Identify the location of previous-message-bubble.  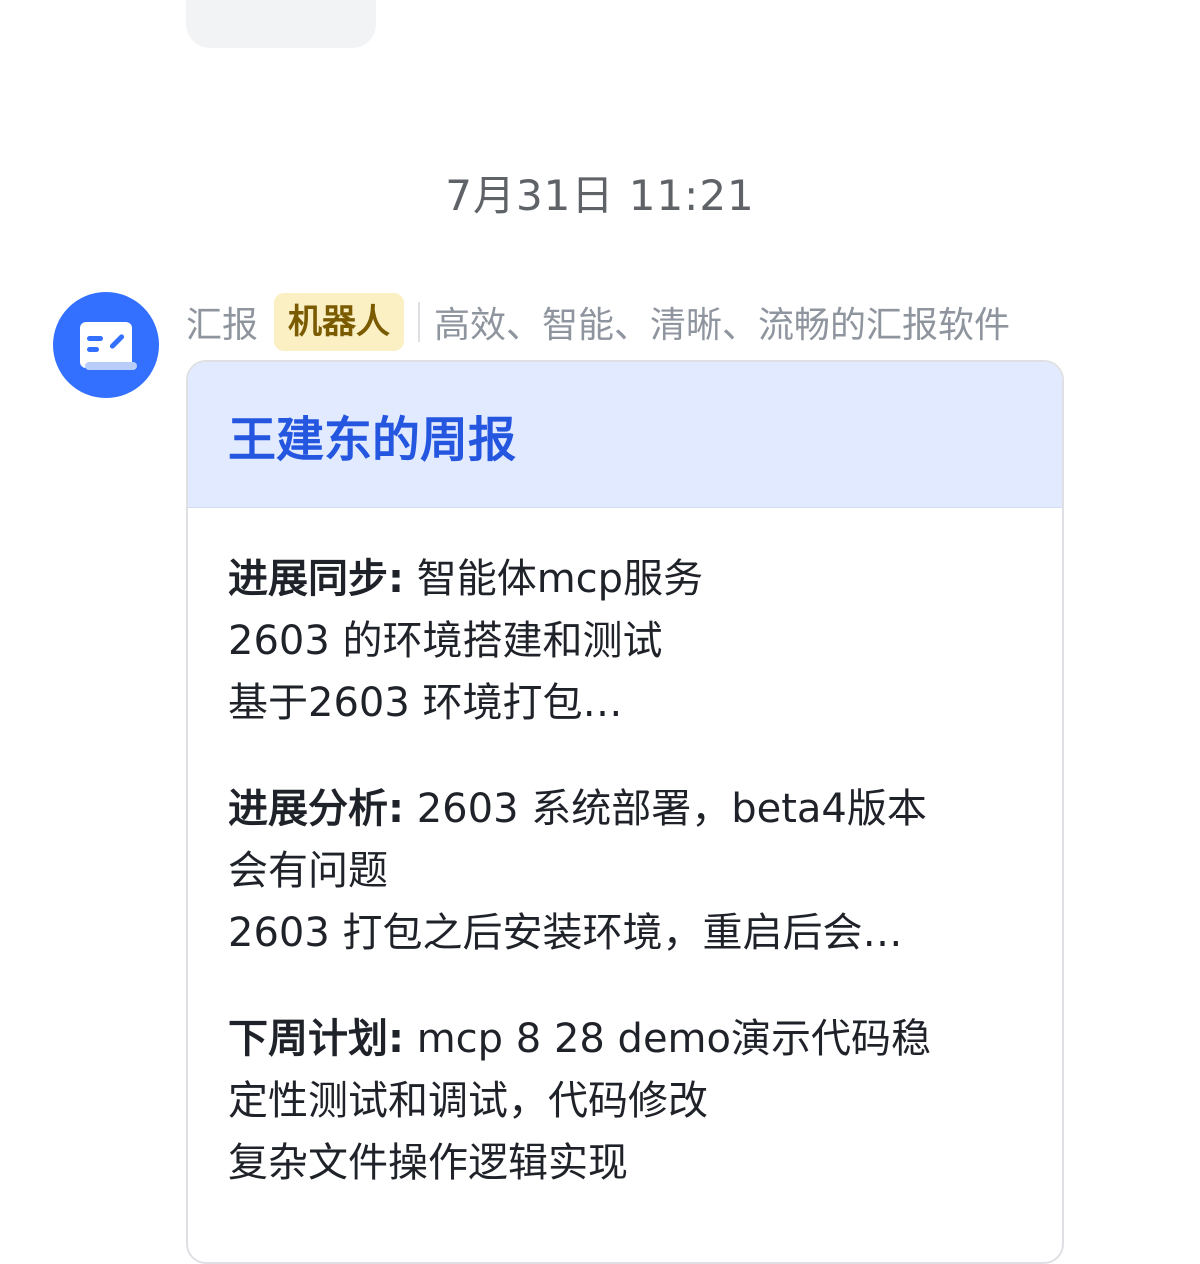
(281, 24).